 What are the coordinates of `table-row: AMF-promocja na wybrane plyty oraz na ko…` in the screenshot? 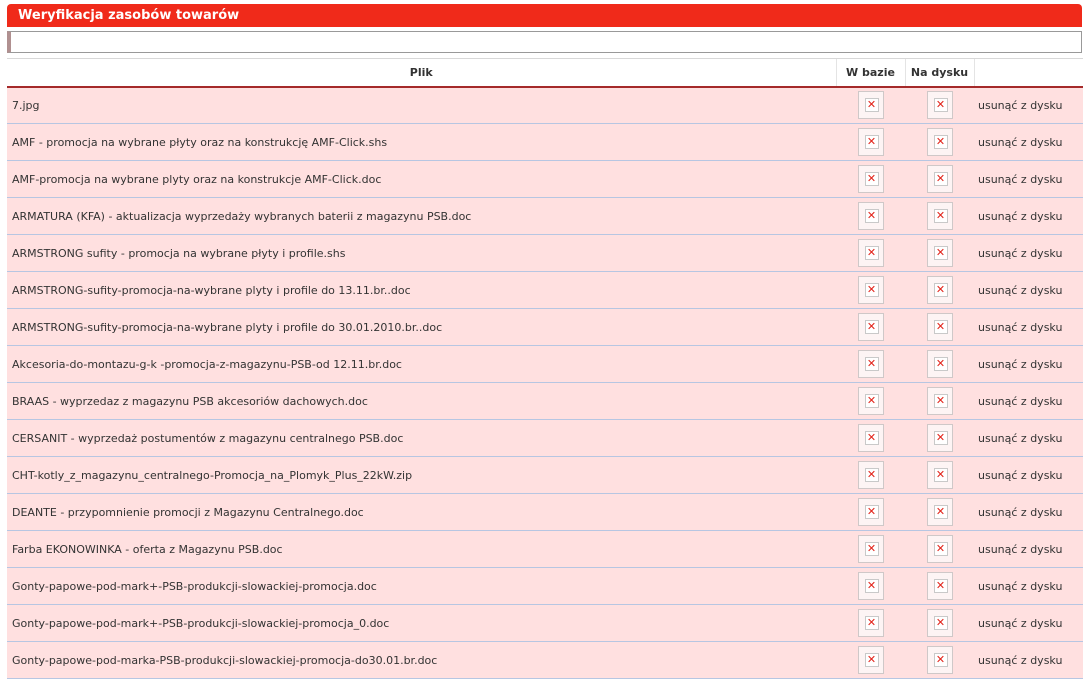 It's located at (545, 179).